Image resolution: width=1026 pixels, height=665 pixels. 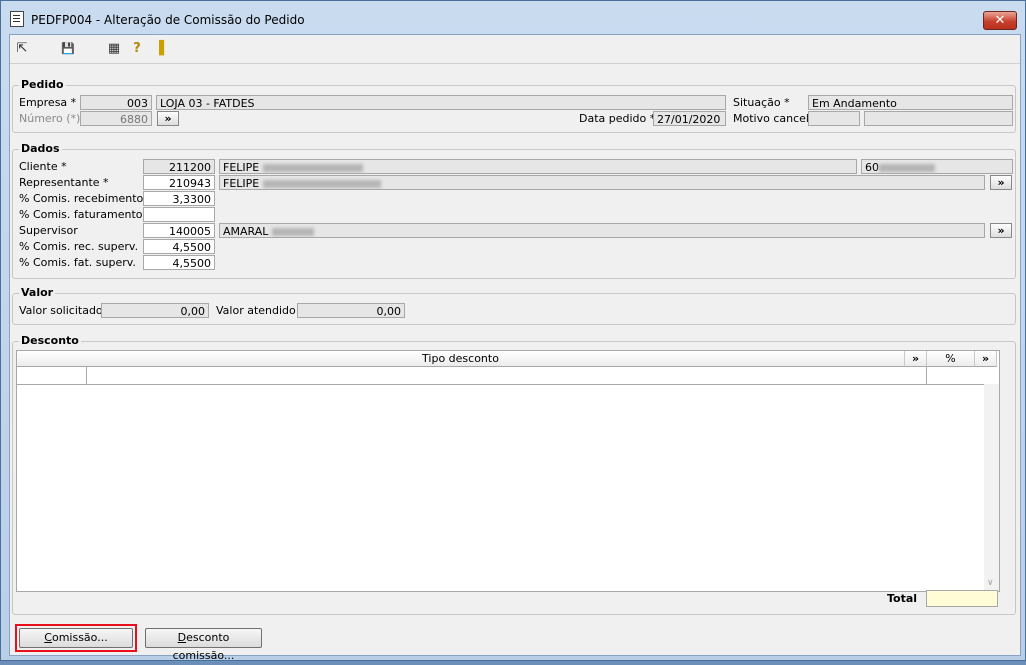 What do you see at coordinates (902, 598) in the screenshot?
I see `total-label: Total` at bounding box center [902, 598].